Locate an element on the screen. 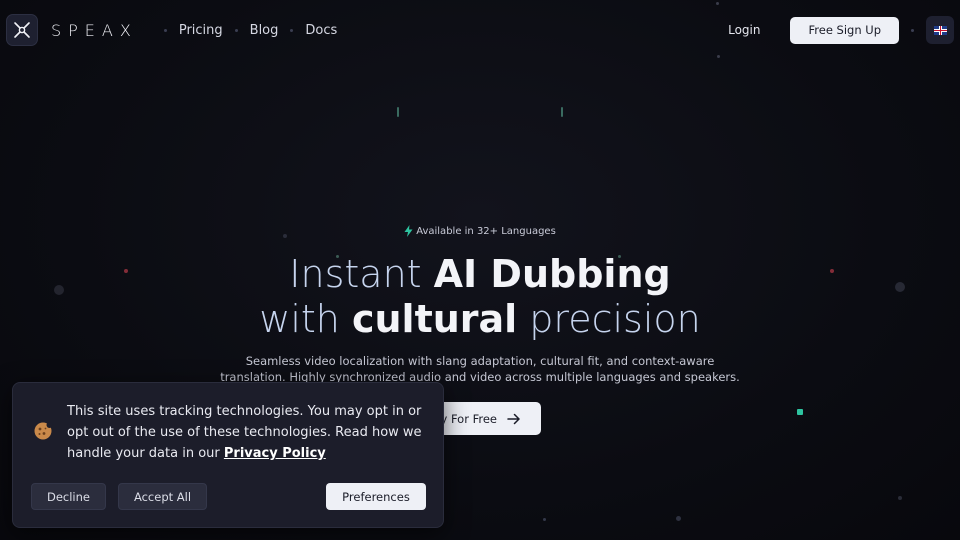  accept-all-button: Accept All is located at coordinates (162, 496).